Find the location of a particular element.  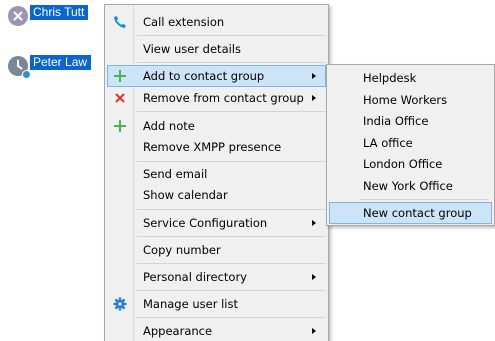

gear-icon is located at coordinates (120, 304).